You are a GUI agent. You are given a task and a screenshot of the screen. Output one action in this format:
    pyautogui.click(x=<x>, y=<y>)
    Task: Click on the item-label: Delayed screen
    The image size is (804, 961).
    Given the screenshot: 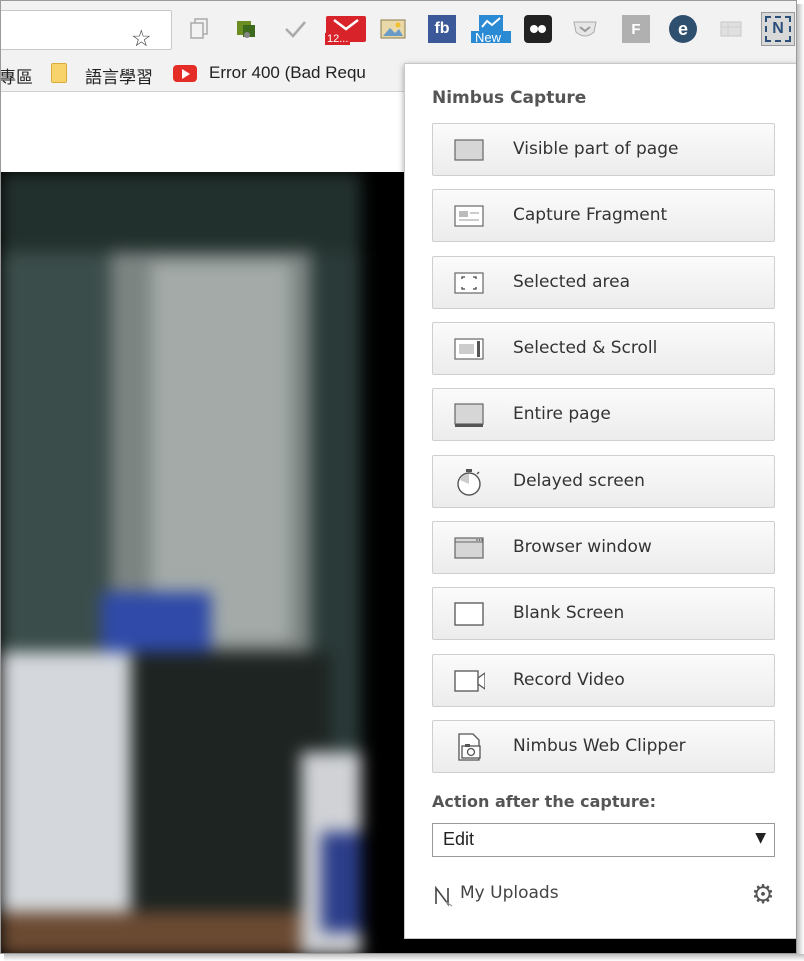 What is the action you would take?
    pyautogui.click(x=579, y=481)
    